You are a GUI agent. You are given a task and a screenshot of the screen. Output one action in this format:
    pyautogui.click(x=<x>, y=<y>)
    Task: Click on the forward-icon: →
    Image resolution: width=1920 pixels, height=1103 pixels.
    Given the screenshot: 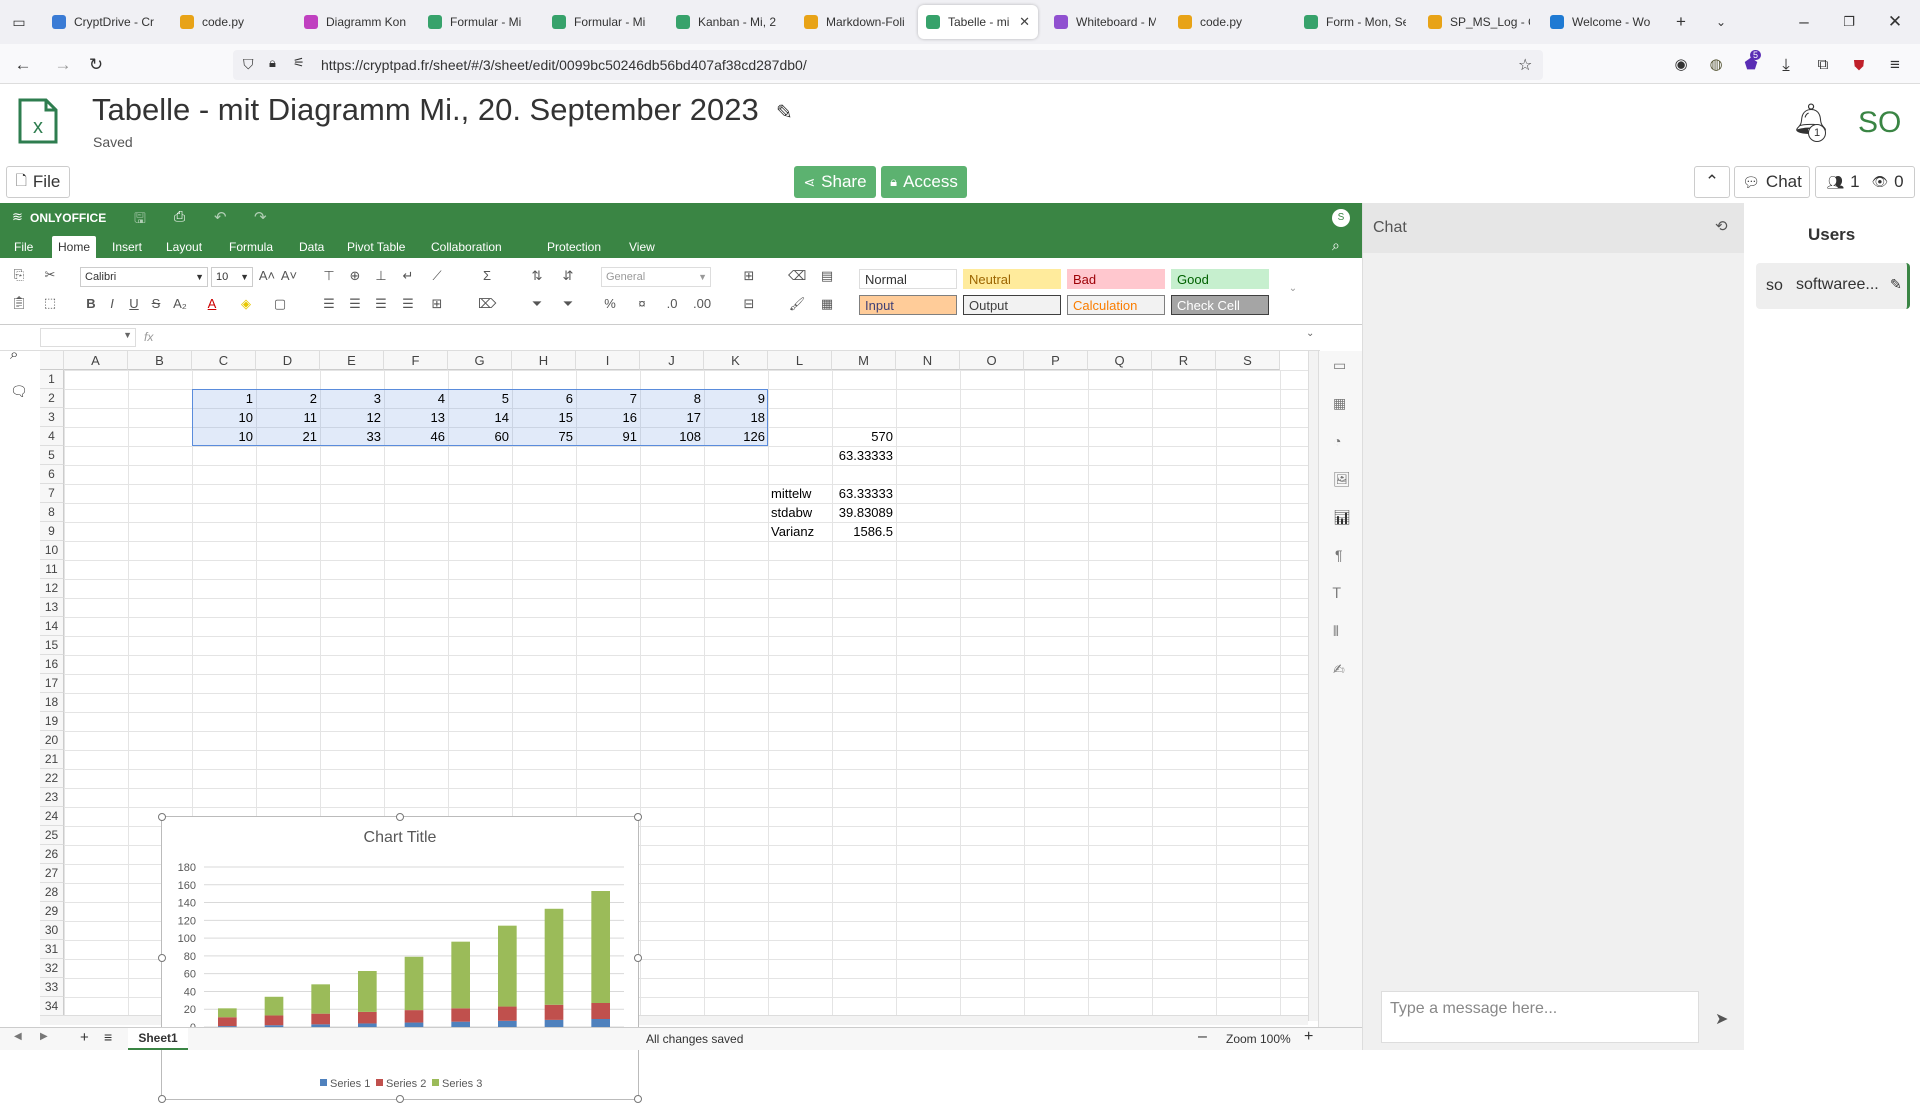 What is the action you would take?
    pyautogui.click(x=63, y=65)
    